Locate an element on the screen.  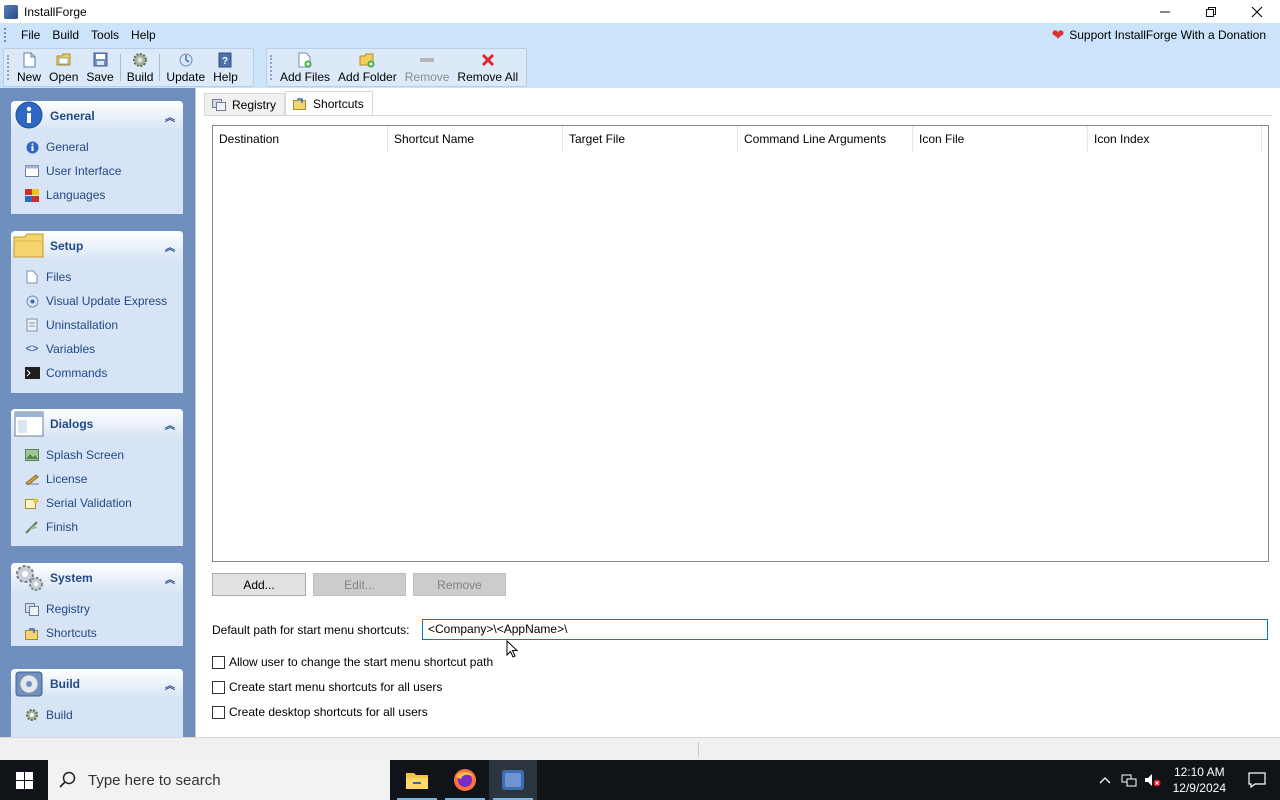
column-header-icon-index: Icon Index is located at coordinates (1175, 139).